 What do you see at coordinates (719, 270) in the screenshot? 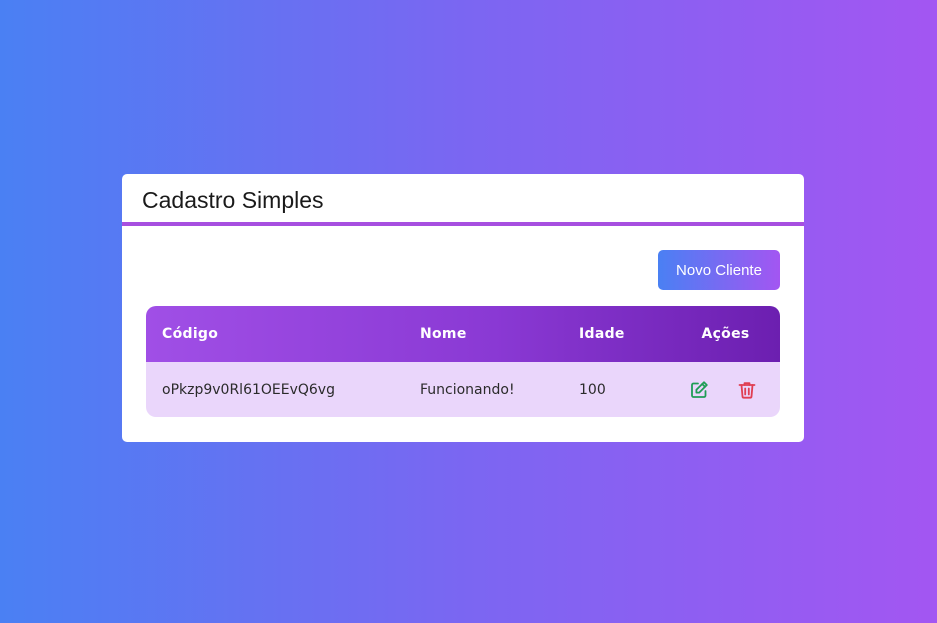
I see `new-client-button: Novo Cliente` at bounding box center [719, 270].